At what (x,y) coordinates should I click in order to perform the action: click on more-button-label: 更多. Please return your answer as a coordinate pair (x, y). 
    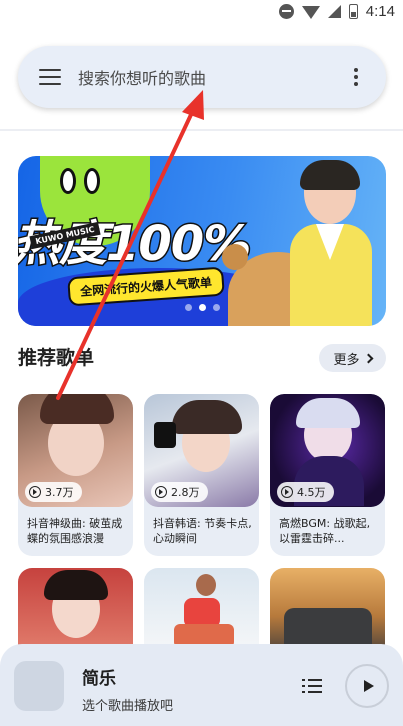
    Looking at the image, I should click on (346, 360).